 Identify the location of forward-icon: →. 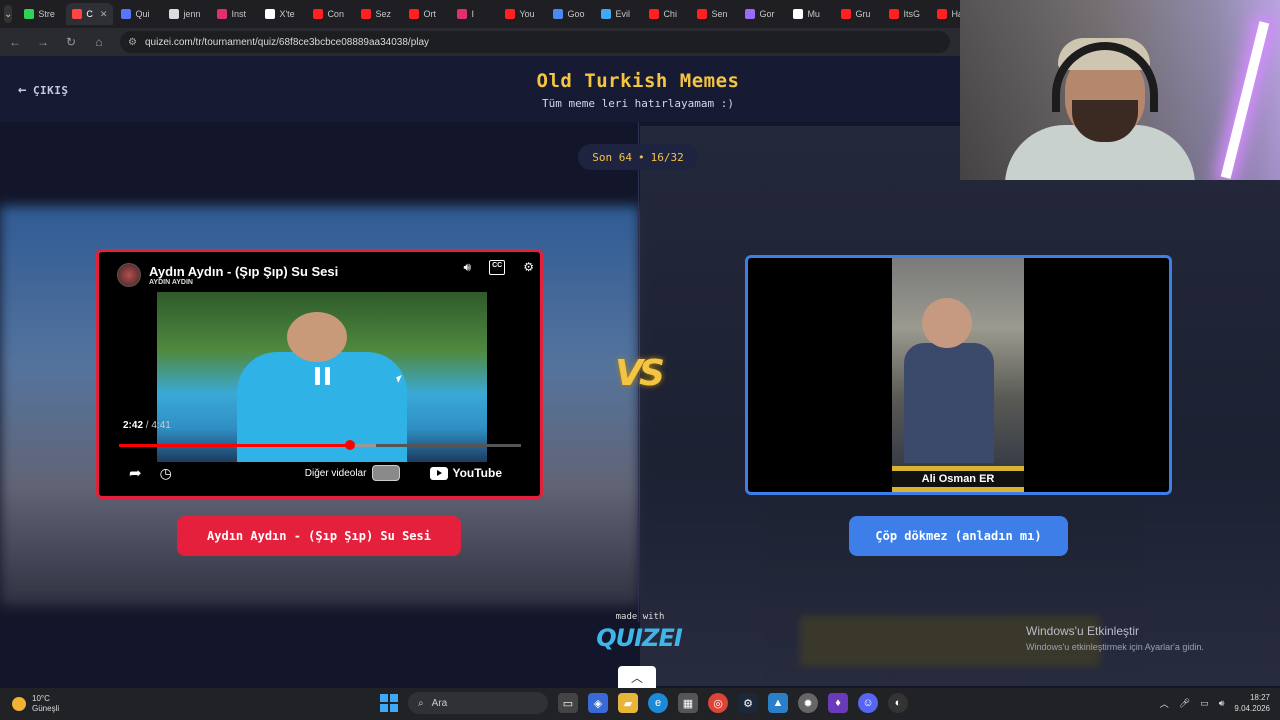
(43, 42).